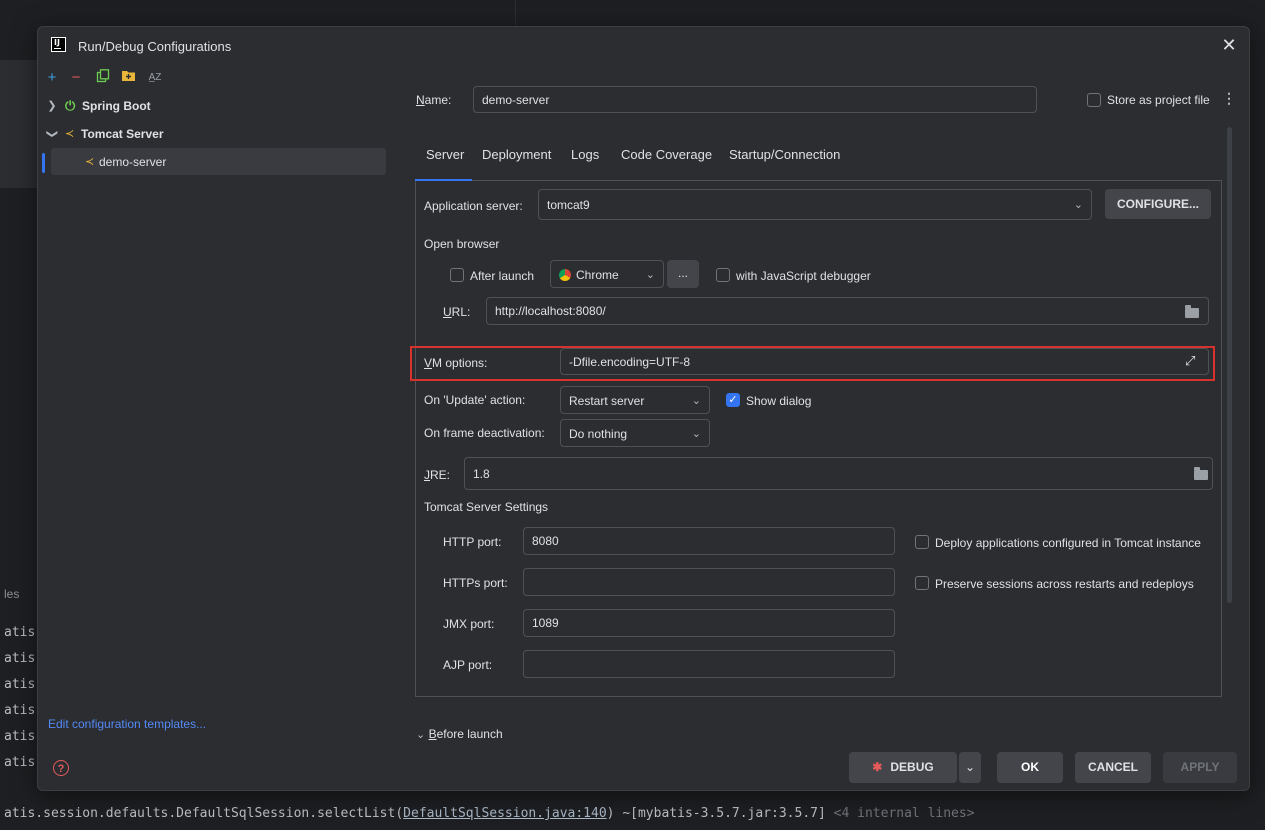  I want to click on frame-deactivation-select: Do nothing ⌄, so click(635, 433).